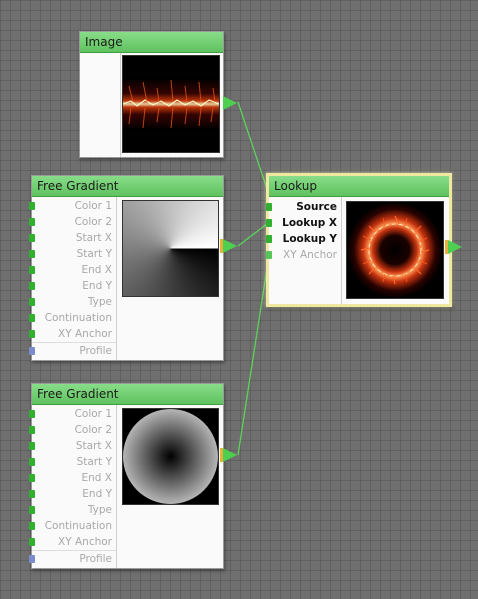 This screenshot has height=599, width=478. I want to click on port-lookup-x, so click(269, 223).